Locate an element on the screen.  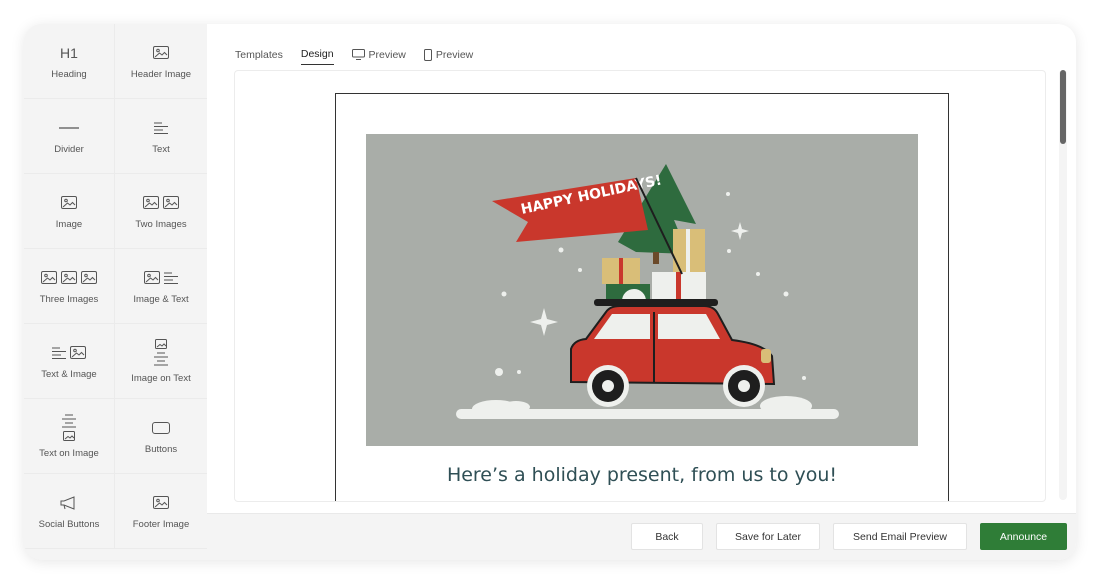
block-label: Text on Image is located at coordinates (69, 453).